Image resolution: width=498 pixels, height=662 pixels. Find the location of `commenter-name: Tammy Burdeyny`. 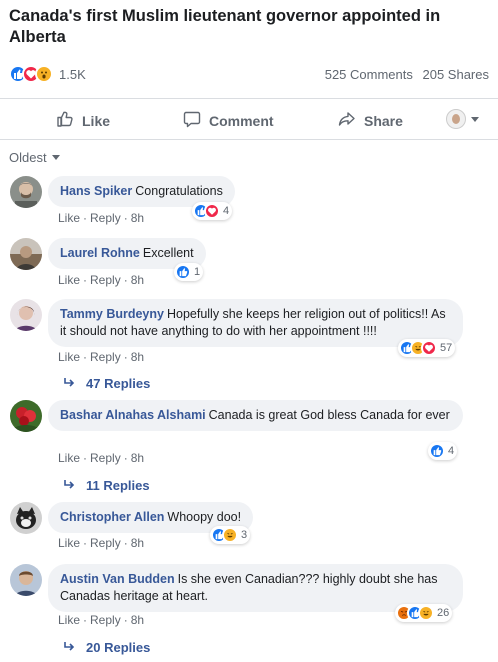

commenter-name: Tammy Burdeyny is located at coordinates (112, 314).